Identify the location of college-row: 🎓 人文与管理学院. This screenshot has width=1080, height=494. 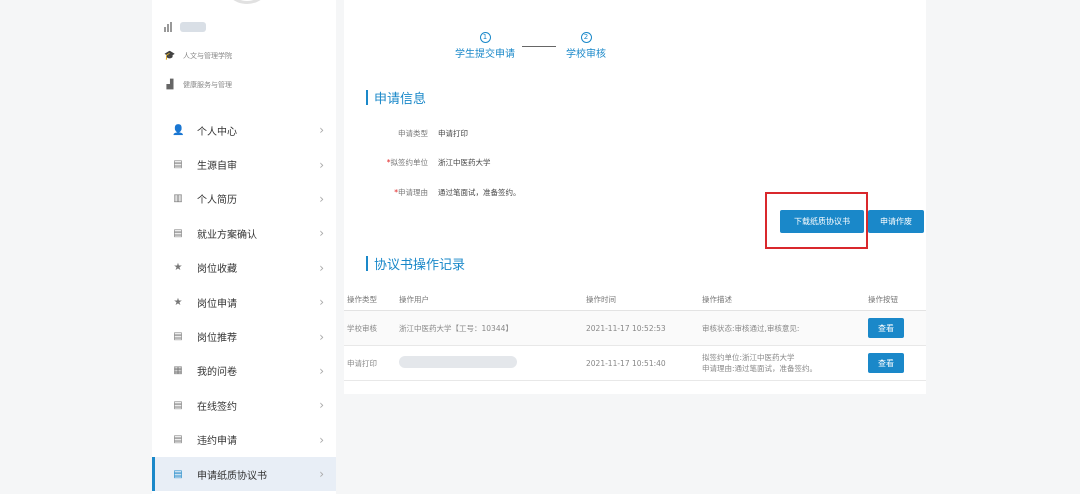
(198, 56).